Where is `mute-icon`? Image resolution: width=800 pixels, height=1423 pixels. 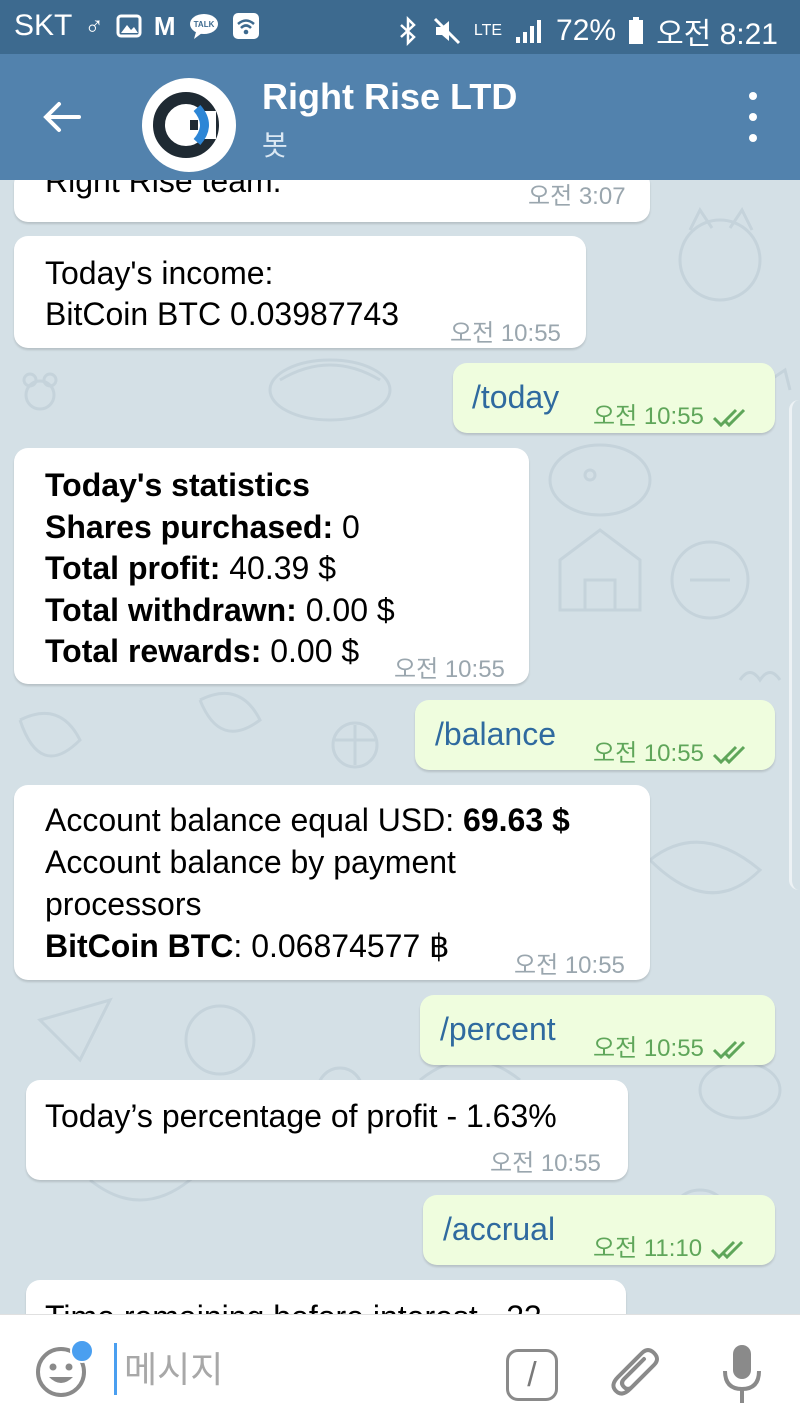 mute-icon is located at coordinates (446, 31).